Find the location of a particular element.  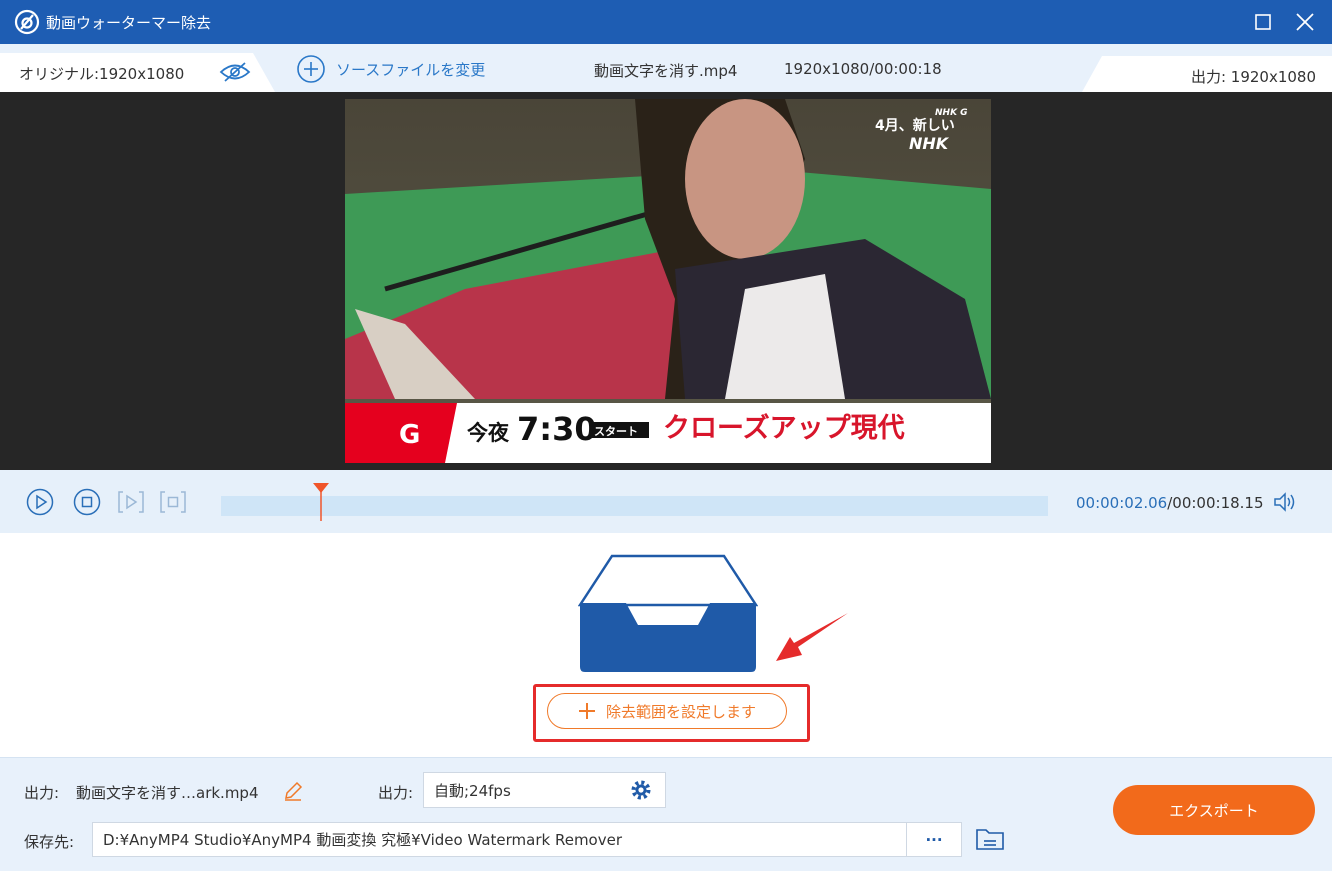

total-time: /00:00:18.15 is located at coordinates (1215, 503).